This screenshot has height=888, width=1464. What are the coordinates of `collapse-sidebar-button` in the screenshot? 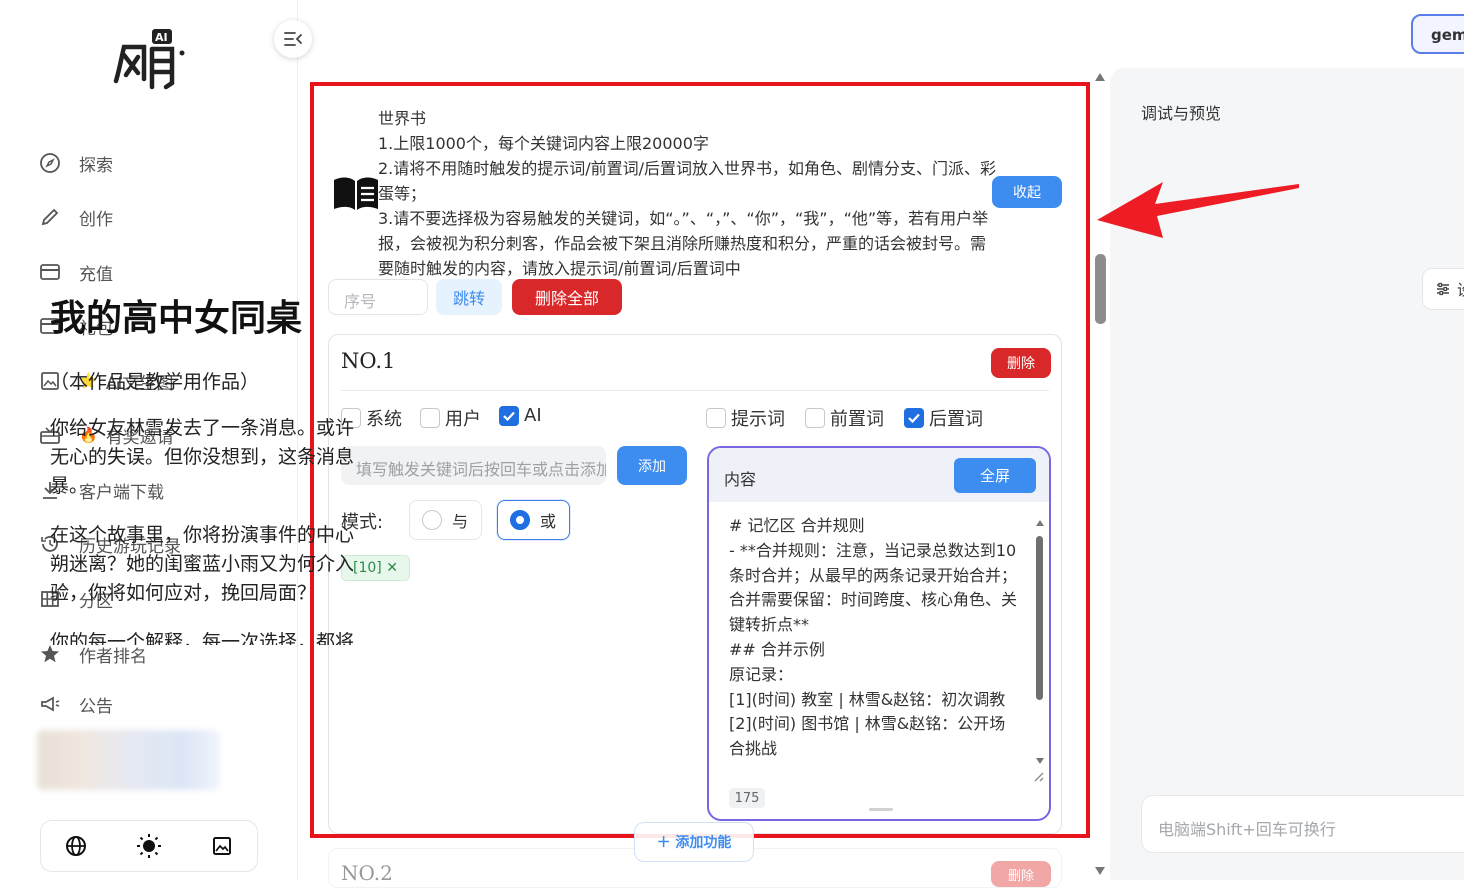 It's located at (293, 39).